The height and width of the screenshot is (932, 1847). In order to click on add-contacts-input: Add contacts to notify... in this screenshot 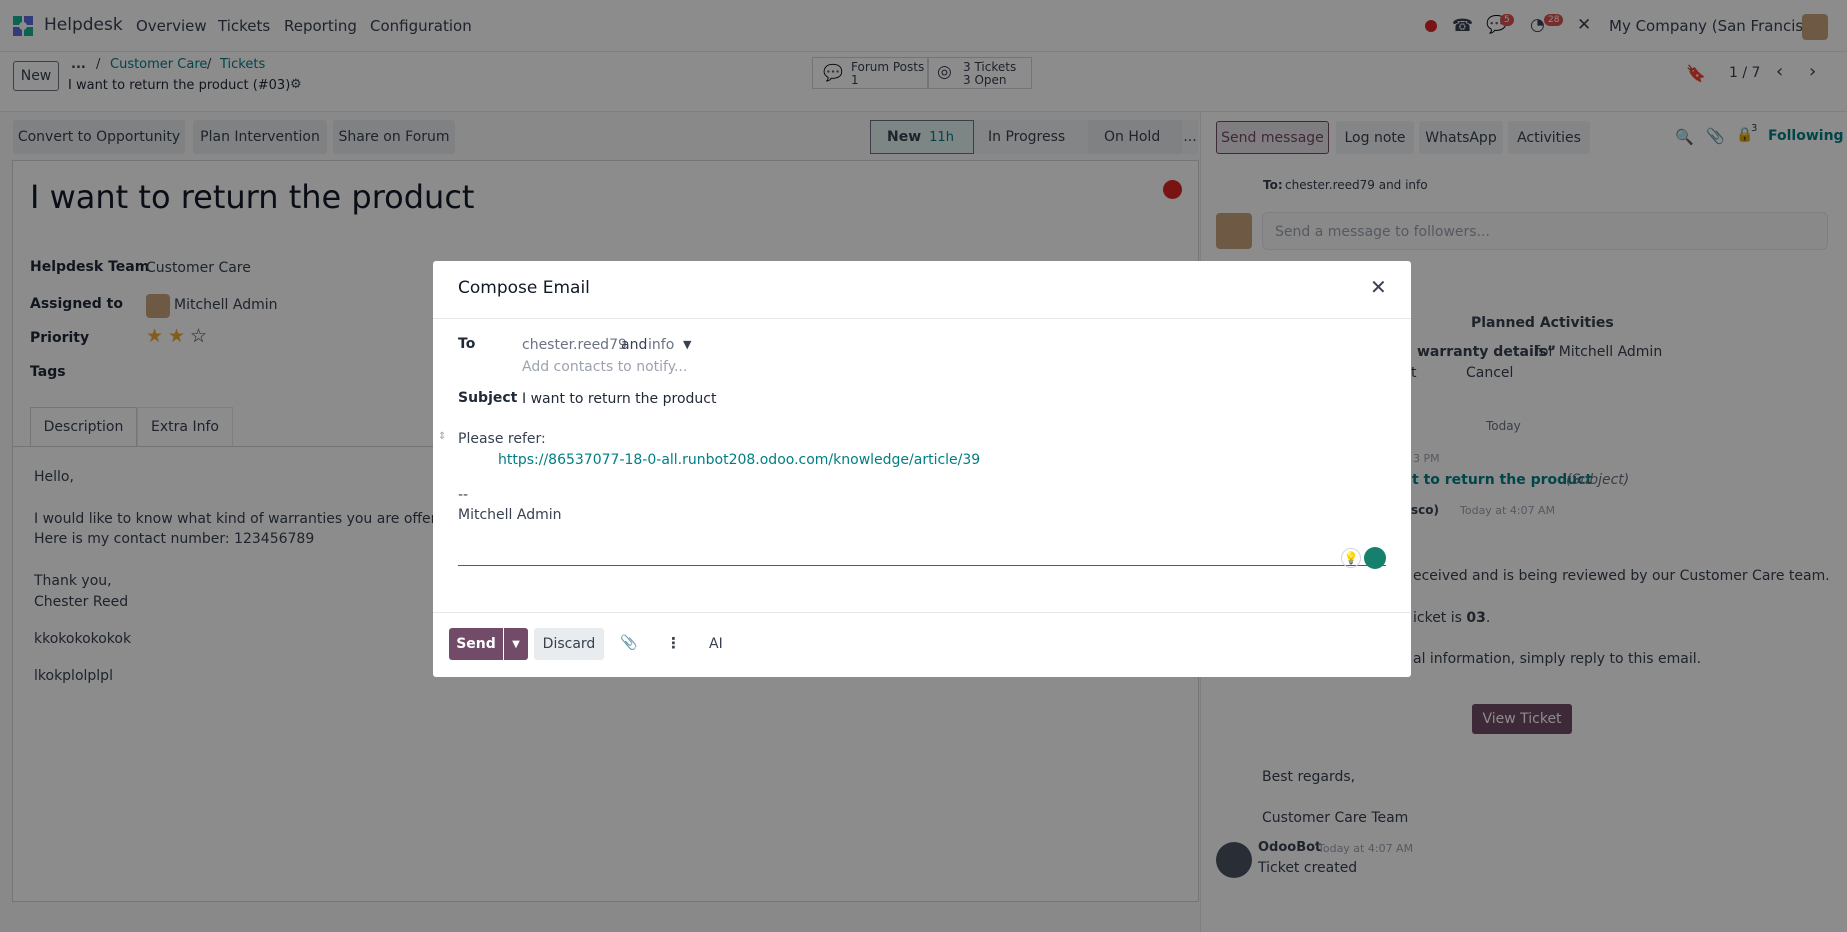, I will do `click(604, 367)`.